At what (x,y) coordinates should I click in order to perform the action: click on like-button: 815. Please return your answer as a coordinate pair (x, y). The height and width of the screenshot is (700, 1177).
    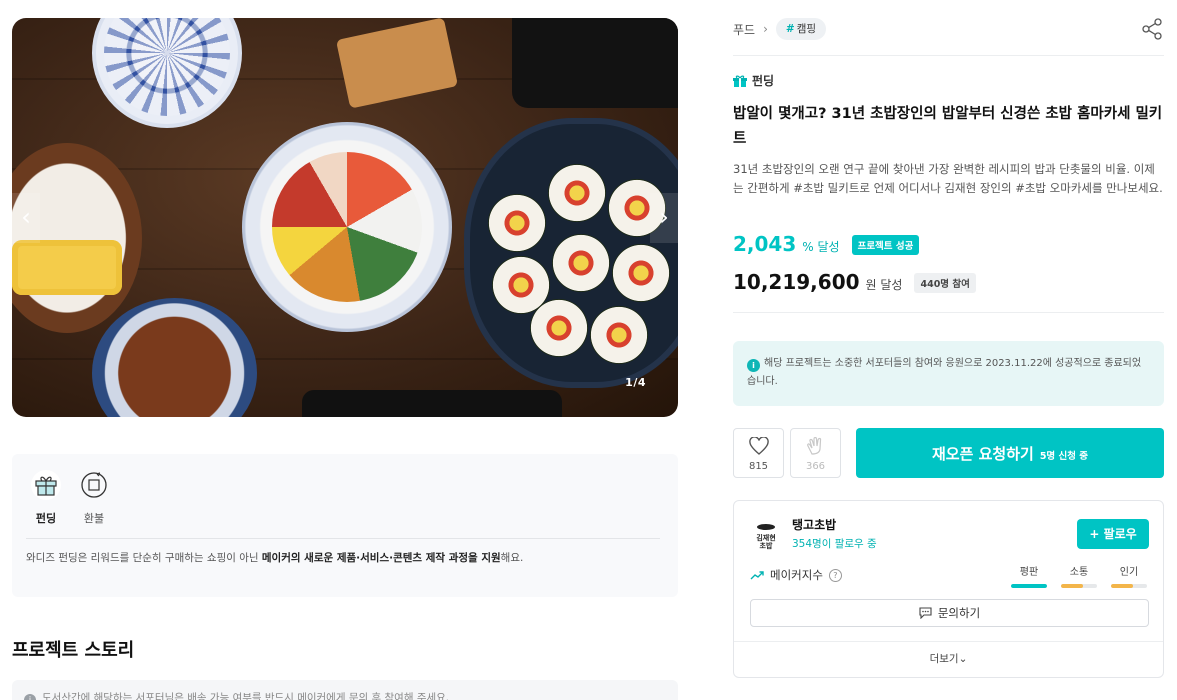
    Looking at the image, I should click on (758, 453).